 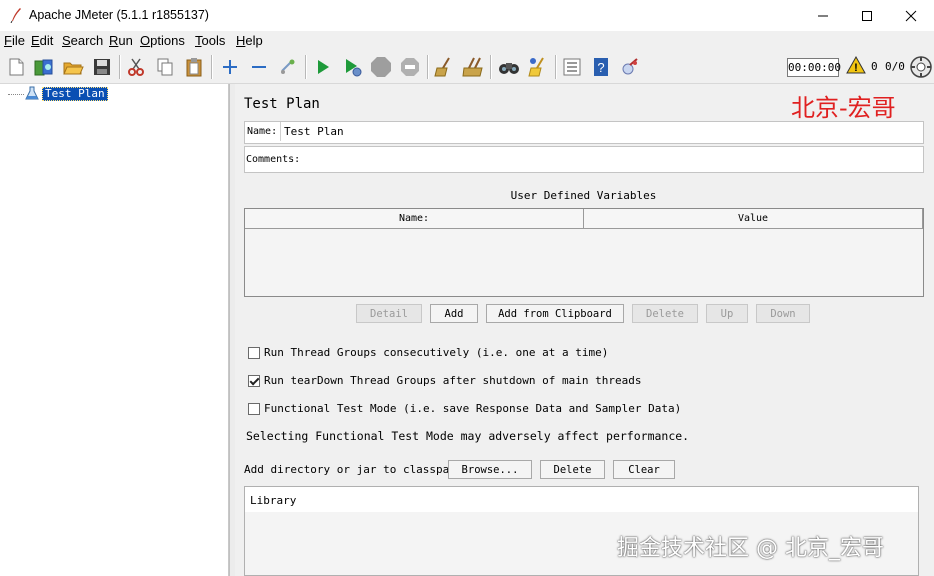 I want to click on watermark-top: 北京-宏哥, so click(x=843, y=108).